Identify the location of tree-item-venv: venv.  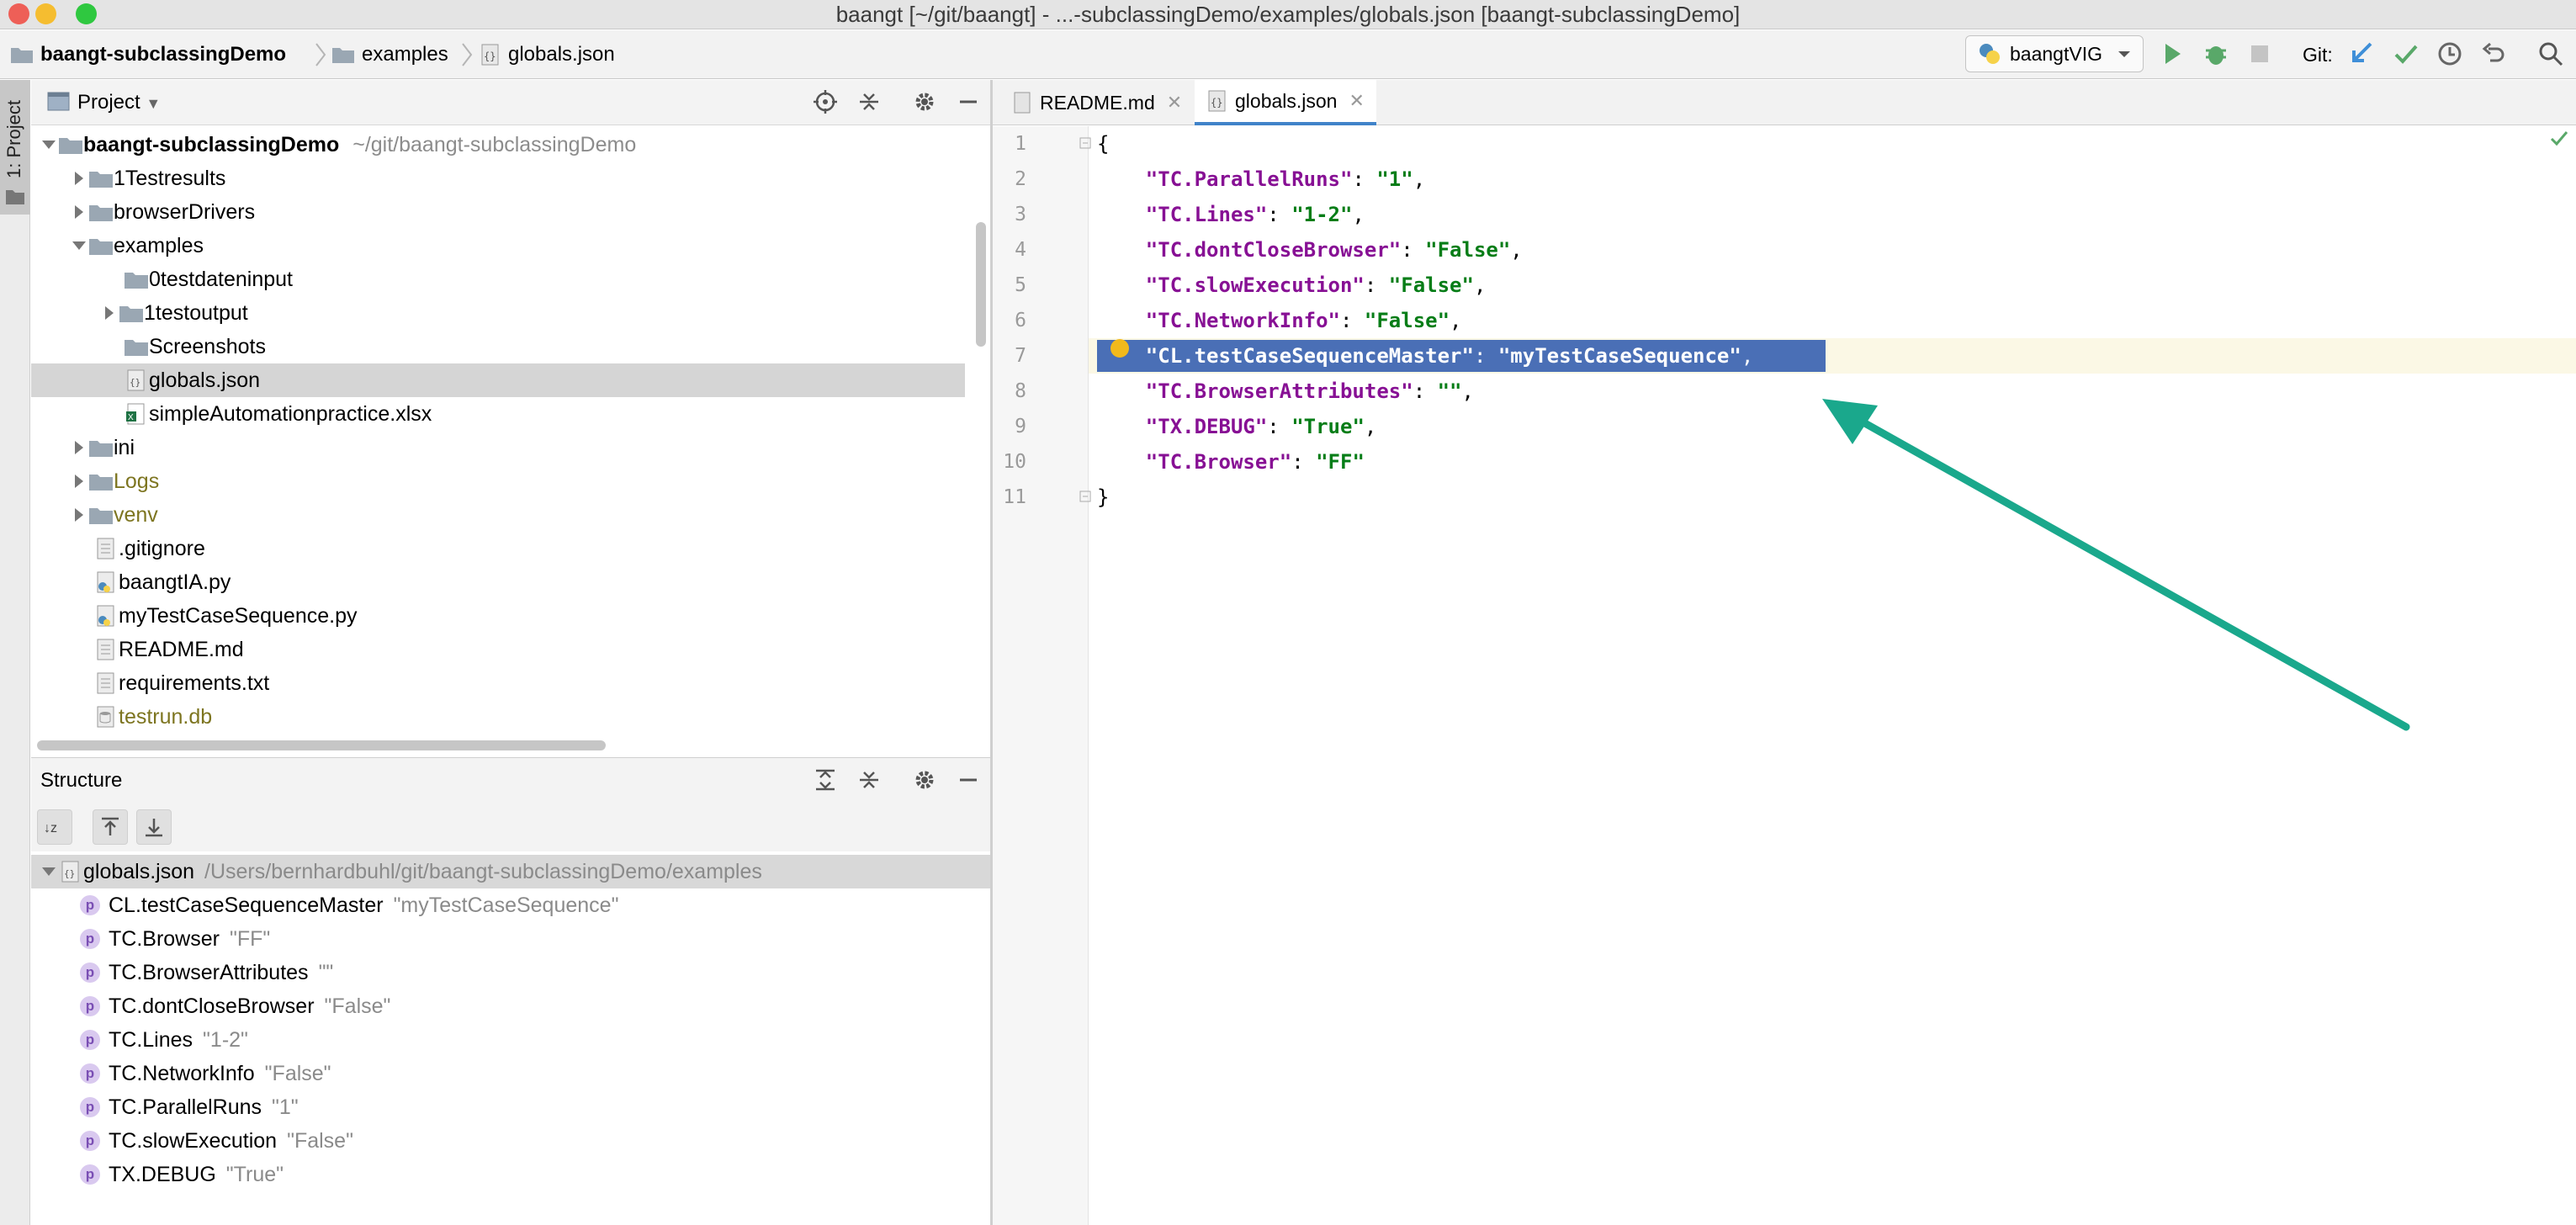
(498, 515).